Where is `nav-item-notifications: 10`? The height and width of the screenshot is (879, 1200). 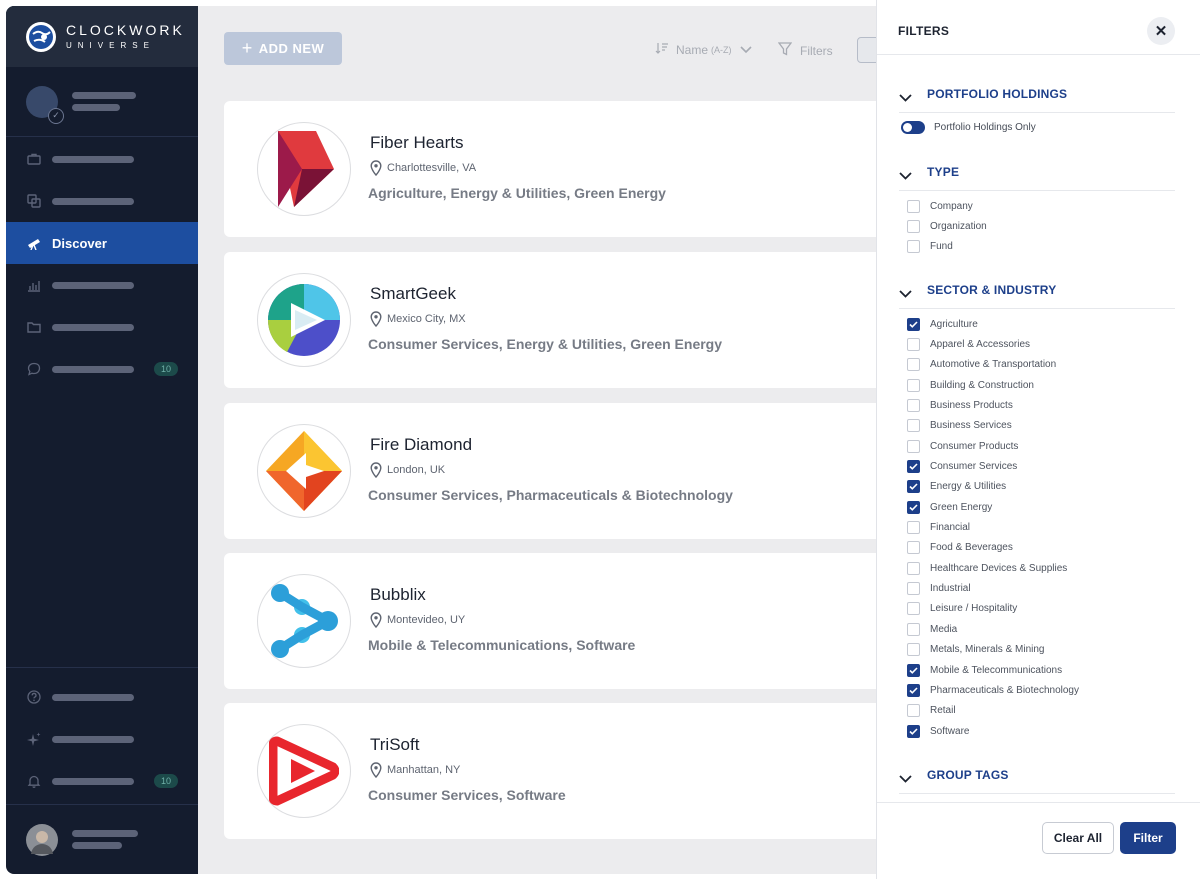
nav-item-notifications: 10 is located at coordinates (102, 781).